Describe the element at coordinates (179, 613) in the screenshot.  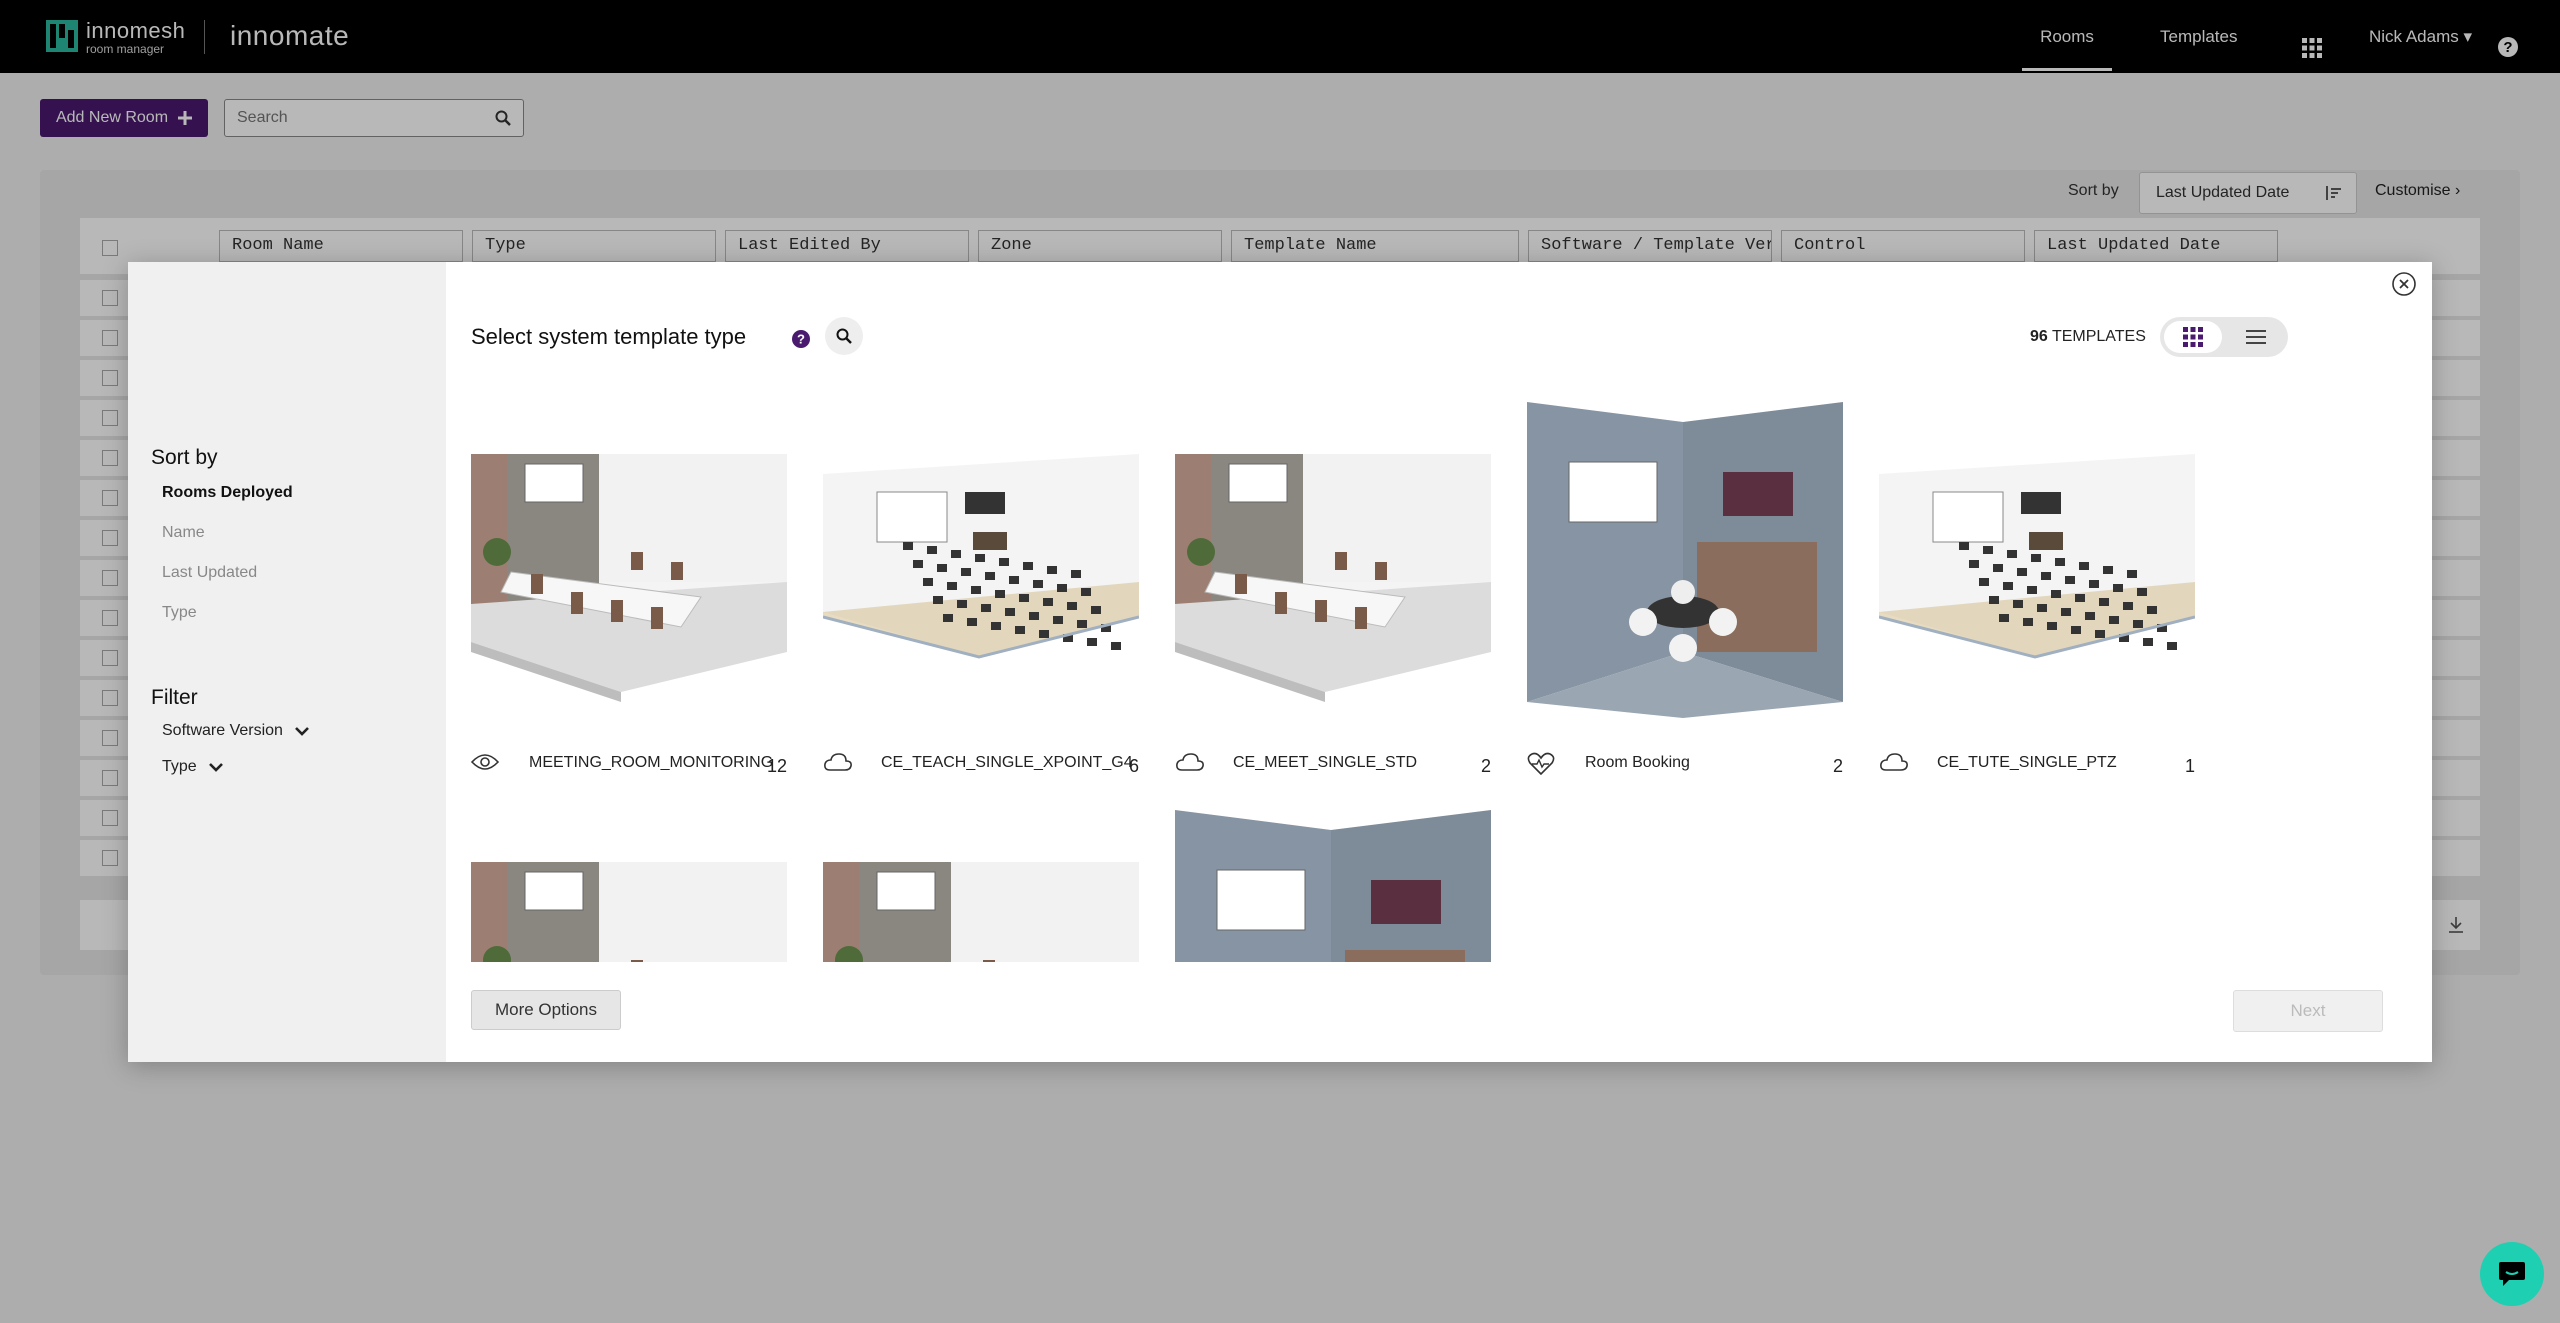
I see `sort-option-type: Type` at that location.